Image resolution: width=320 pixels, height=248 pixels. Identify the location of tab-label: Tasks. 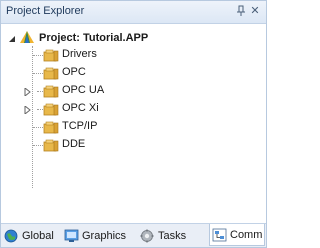
(172, 236).